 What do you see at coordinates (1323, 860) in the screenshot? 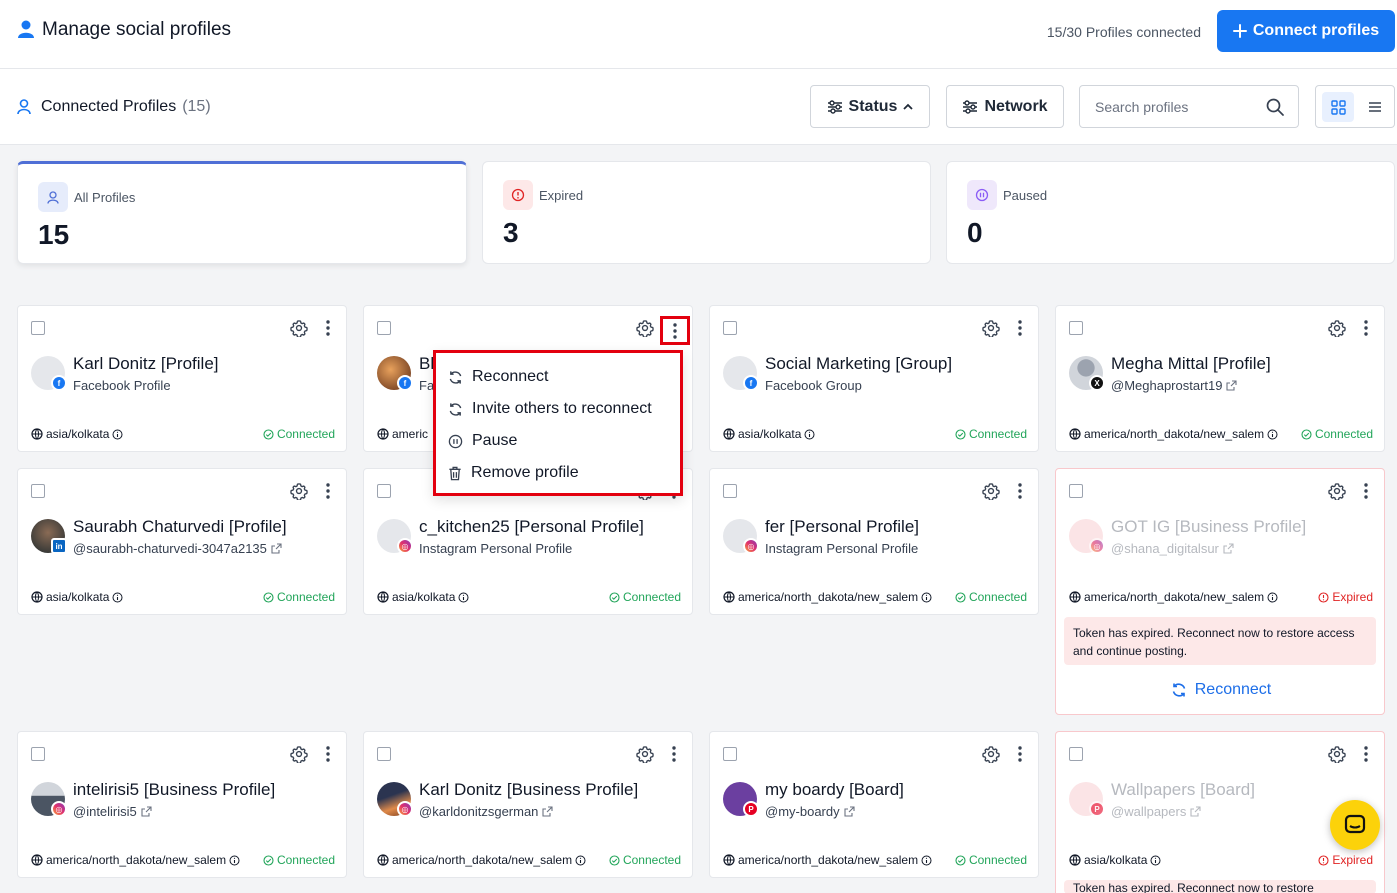
I see `alert-circle-icon` at bounding box center [1323, 860].